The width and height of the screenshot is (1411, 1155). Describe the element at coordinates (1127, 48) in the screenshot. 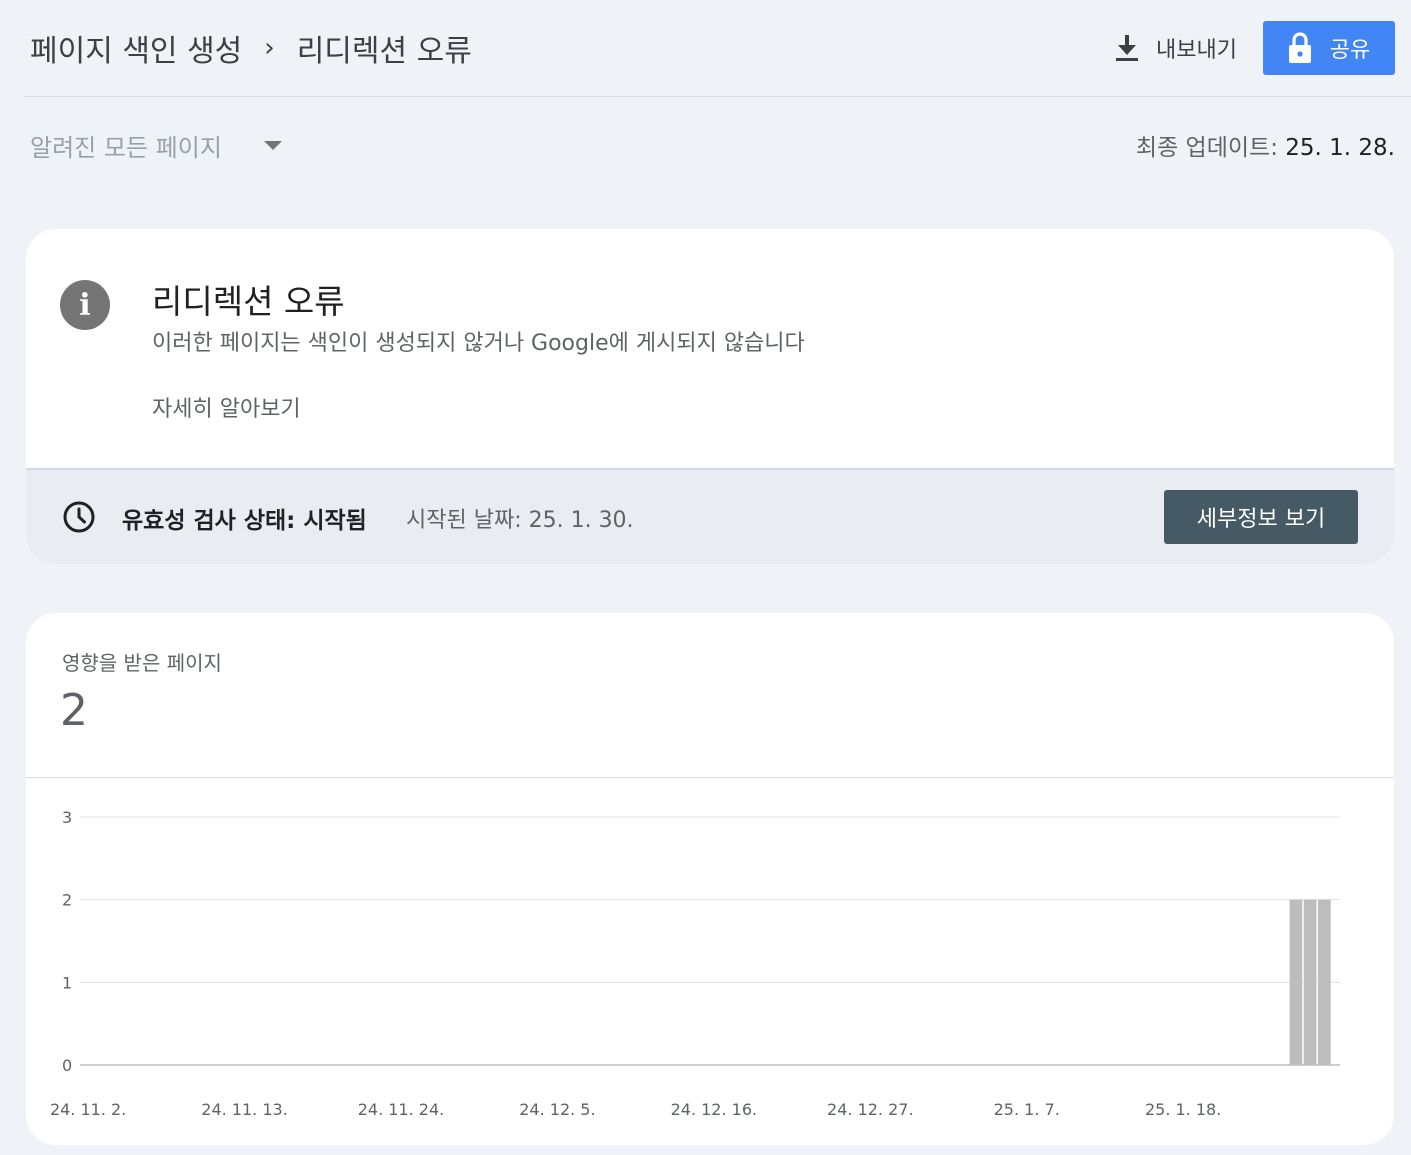

I see `download-icon` at that location.